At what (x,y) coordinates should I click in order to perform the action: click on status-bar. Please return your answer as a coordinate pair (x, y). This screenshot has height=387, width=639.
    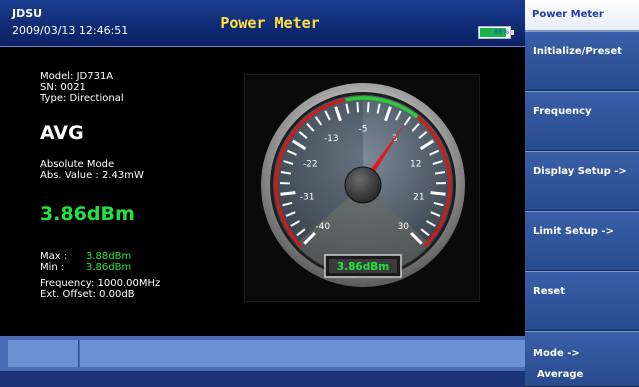
    Looking at the image, I should click on (263, 353).